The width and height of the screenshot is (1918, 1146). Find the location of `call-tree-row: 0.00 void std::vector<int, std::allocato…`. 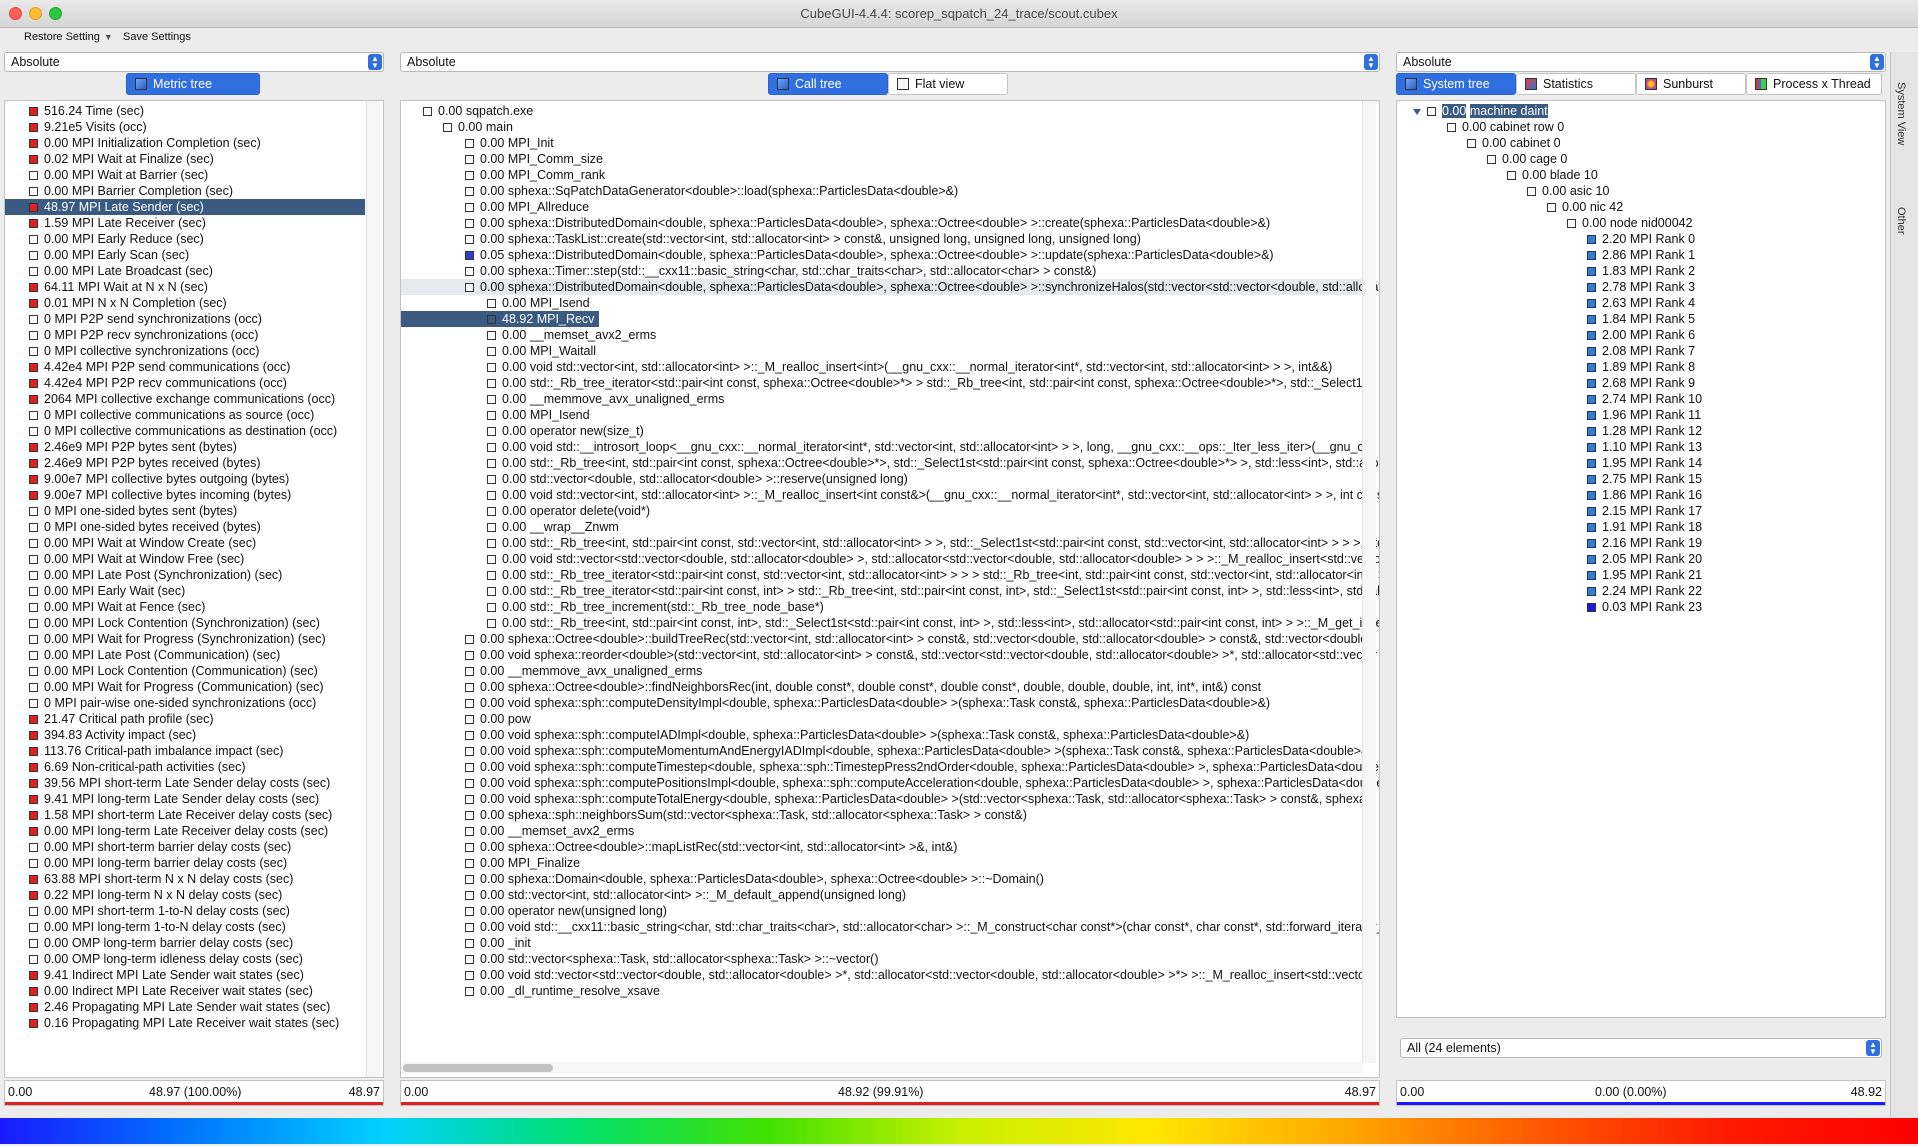

call-tree-row: 0.00 void std::vector<int, std::allocato… is located at coordinates (890, 495).